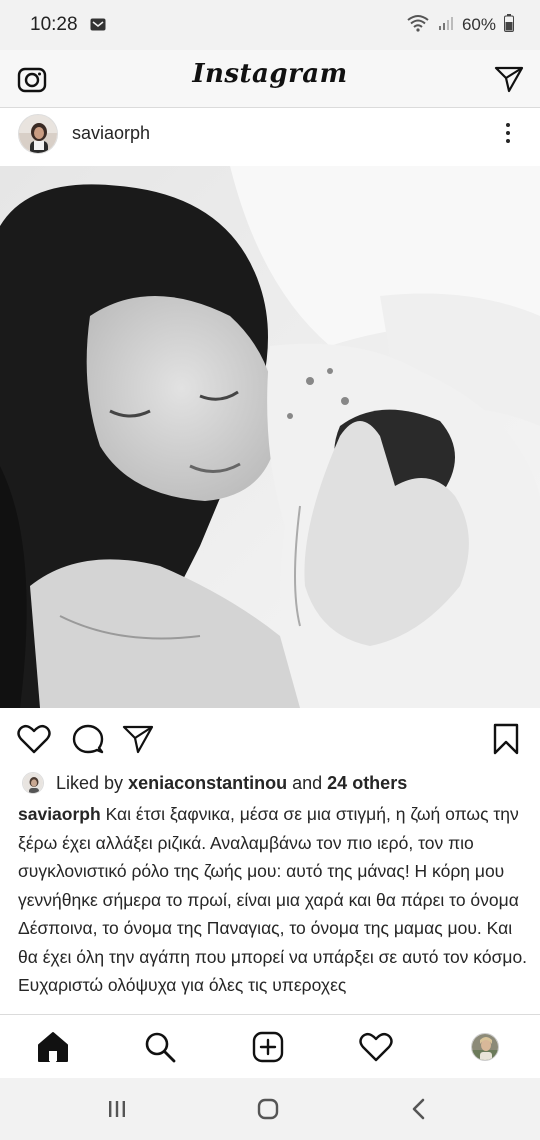 This screenshot has width=540, height=1140. What do you see at coordinates (38, 134) in the screenshot?
I see `post-author-avatar` at bounding box center [38, 134].